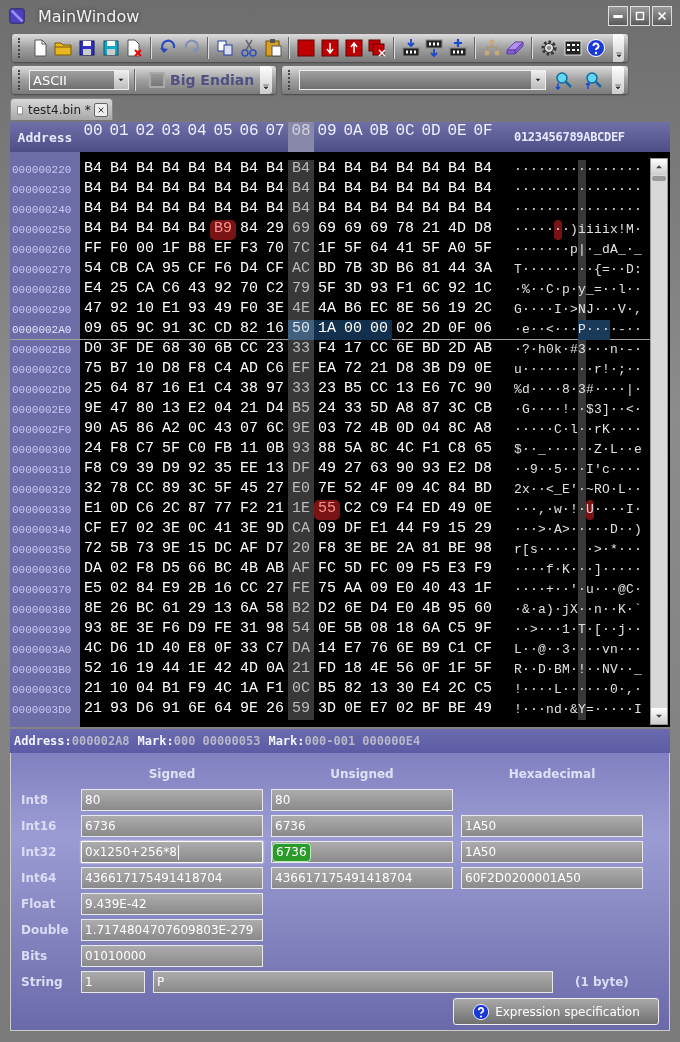 The height and width of the screenshot is (1042, 680). What do you see at coordinates (145, 330) in the screenshot?
I see `hex-byte: 9C` at bounding box center [145, 330].